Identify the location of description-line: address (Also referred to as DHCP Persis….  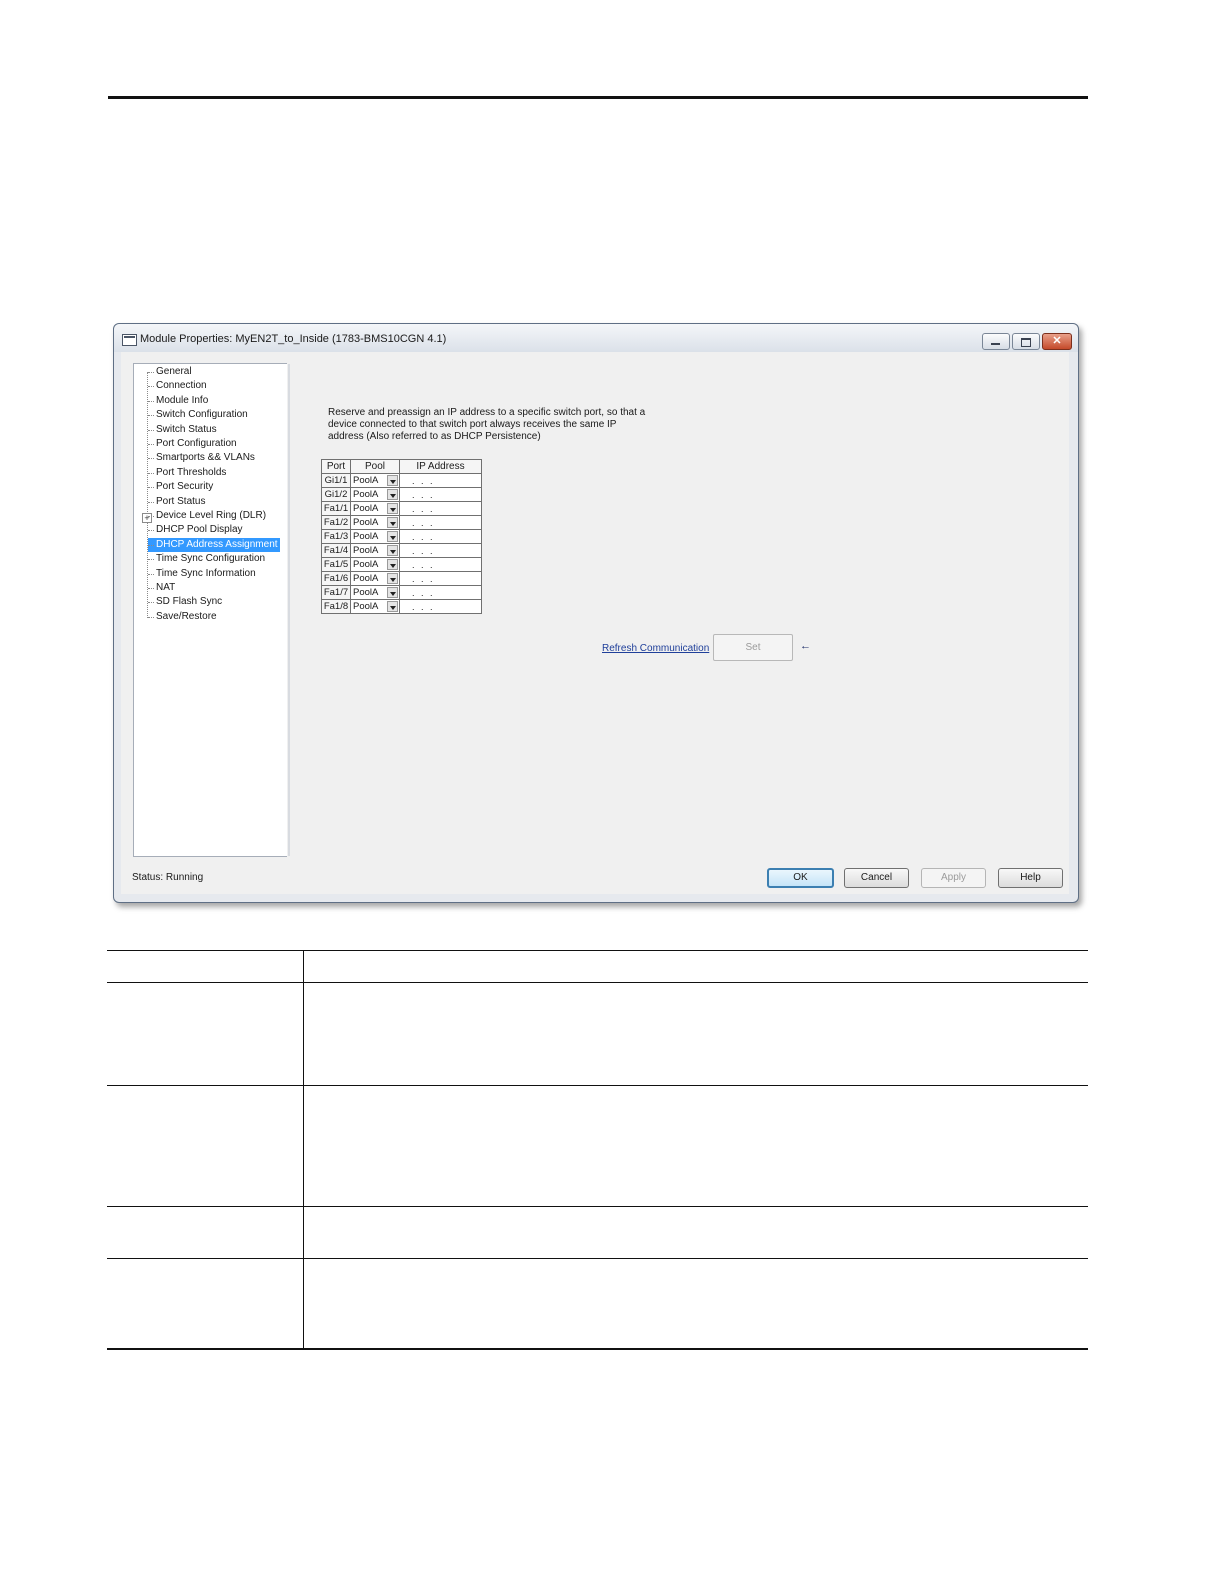
(434, 436).